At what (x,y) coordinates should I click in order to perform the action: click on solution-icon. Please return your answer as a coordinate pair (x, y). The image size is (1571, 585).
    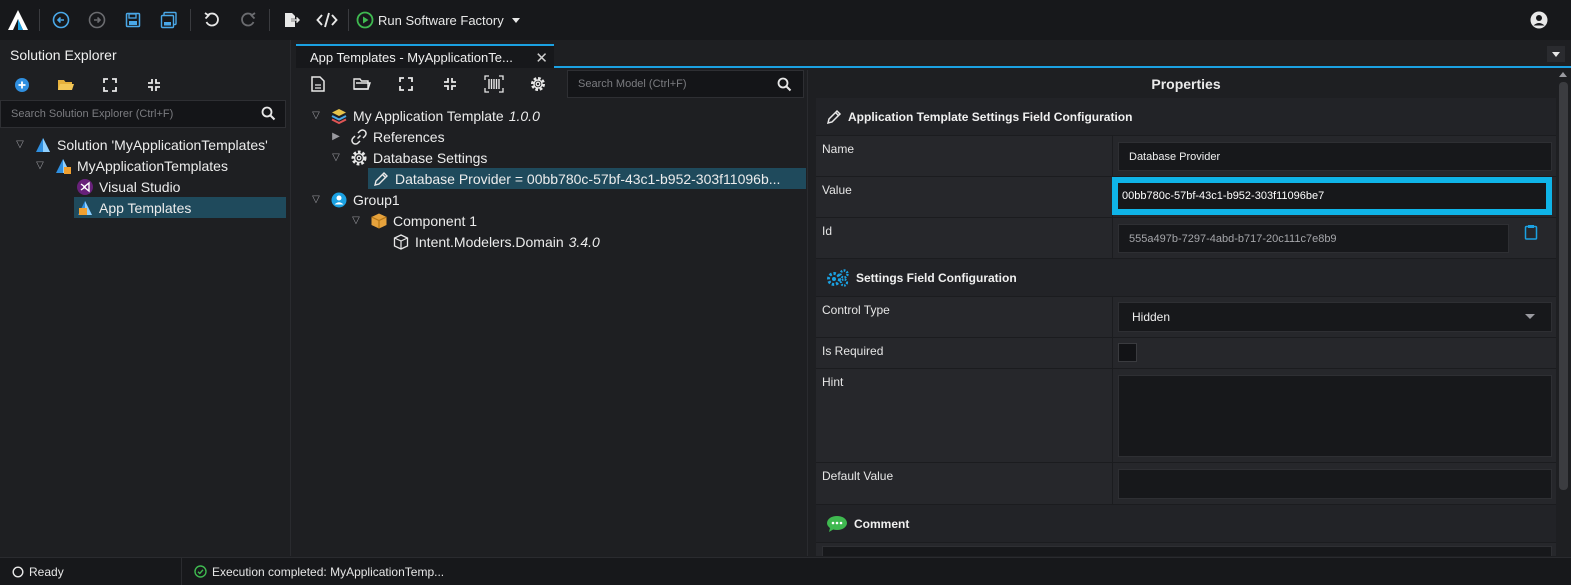
    Looking at the image, I should click on (43, 145).